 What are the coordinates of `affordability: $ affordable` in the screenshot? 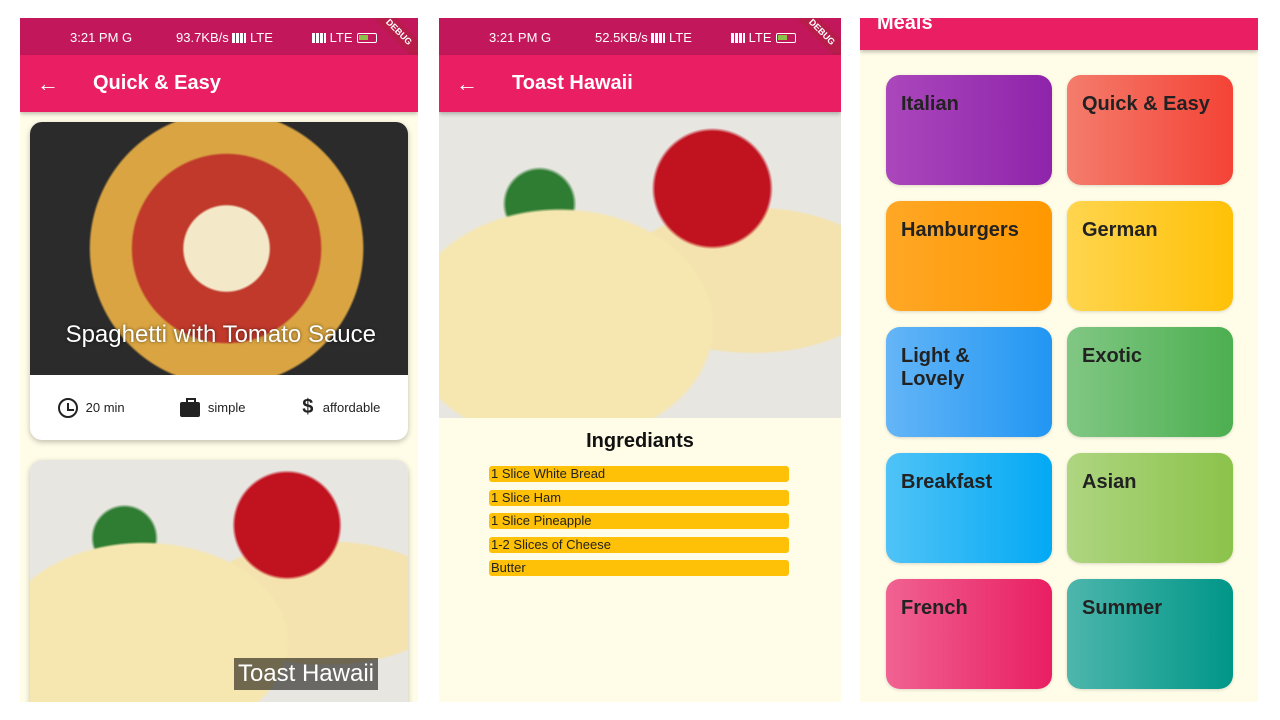 It's located at (341, 407).